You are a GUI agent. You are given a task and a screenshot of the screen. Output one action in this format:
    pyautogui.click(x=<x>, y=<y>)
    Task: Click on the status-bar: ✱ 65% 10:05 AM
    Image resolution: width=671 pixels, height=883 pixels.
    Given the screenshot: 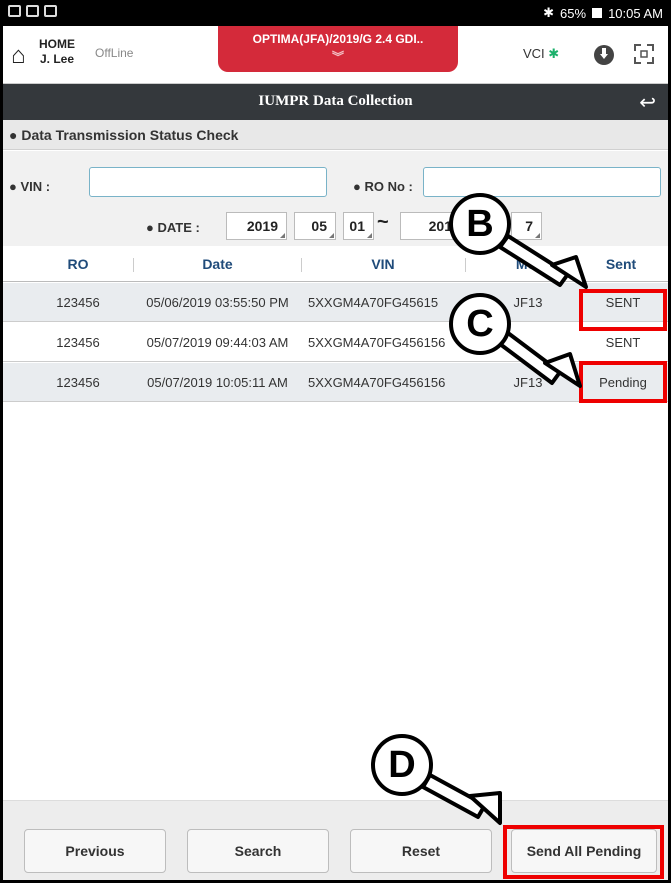 What is the action you would take?
    pyautogui.click(x=335, y=13)
    